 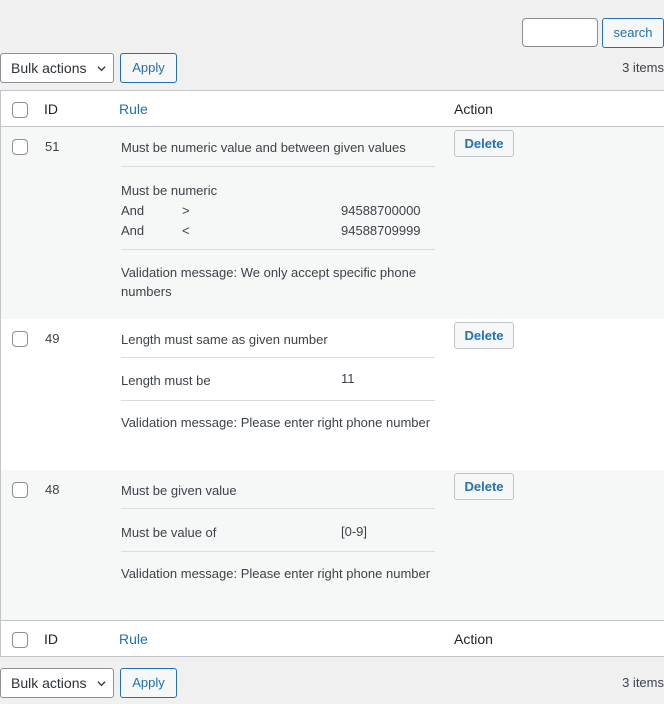 What do you see at coordinates (52, 489) in the screenshot?
I see `row-id: 48` at bounding box center [52, 489].